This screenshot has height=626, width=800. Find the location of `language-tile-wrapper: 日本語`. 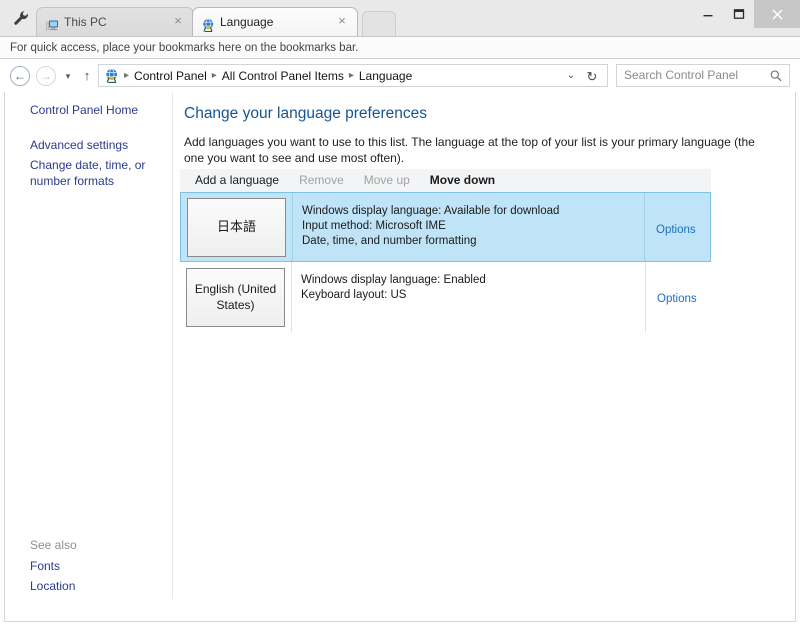

language-tile-wrapper: 日本語 is located at coordinates (236, 227).